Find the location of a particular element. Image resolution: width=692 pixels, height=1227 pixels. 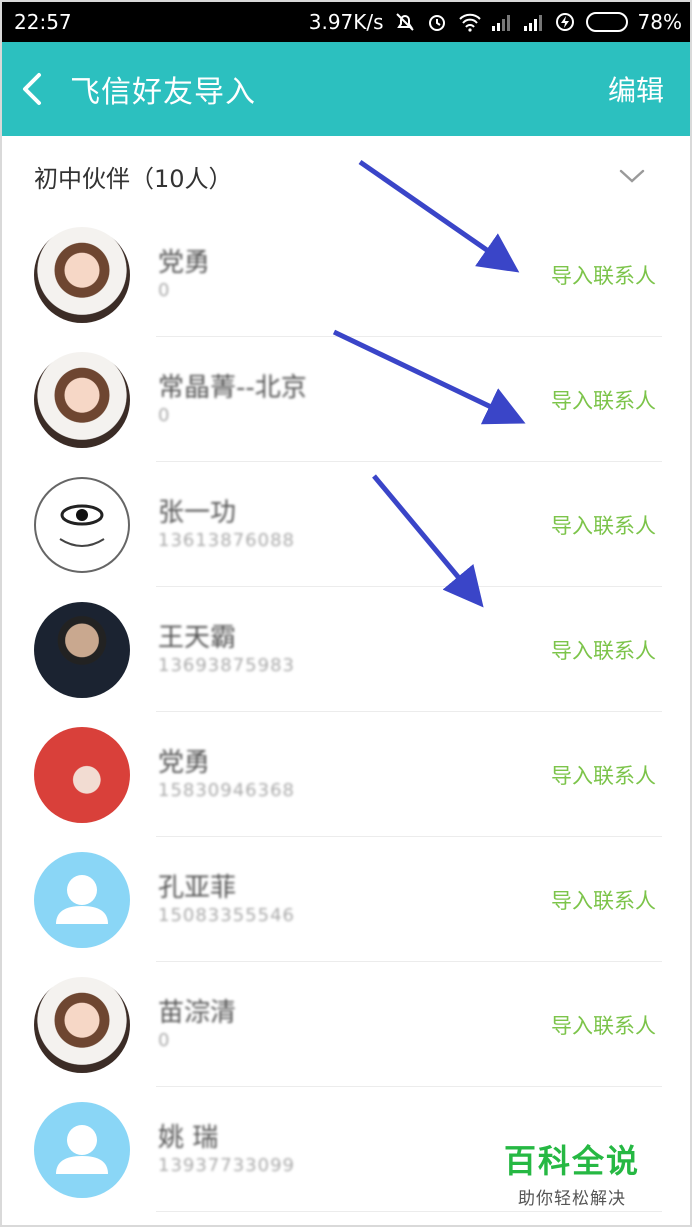

contact-row: 苗淙清 0 导入联系人 is located at coordinates (346, 1024).